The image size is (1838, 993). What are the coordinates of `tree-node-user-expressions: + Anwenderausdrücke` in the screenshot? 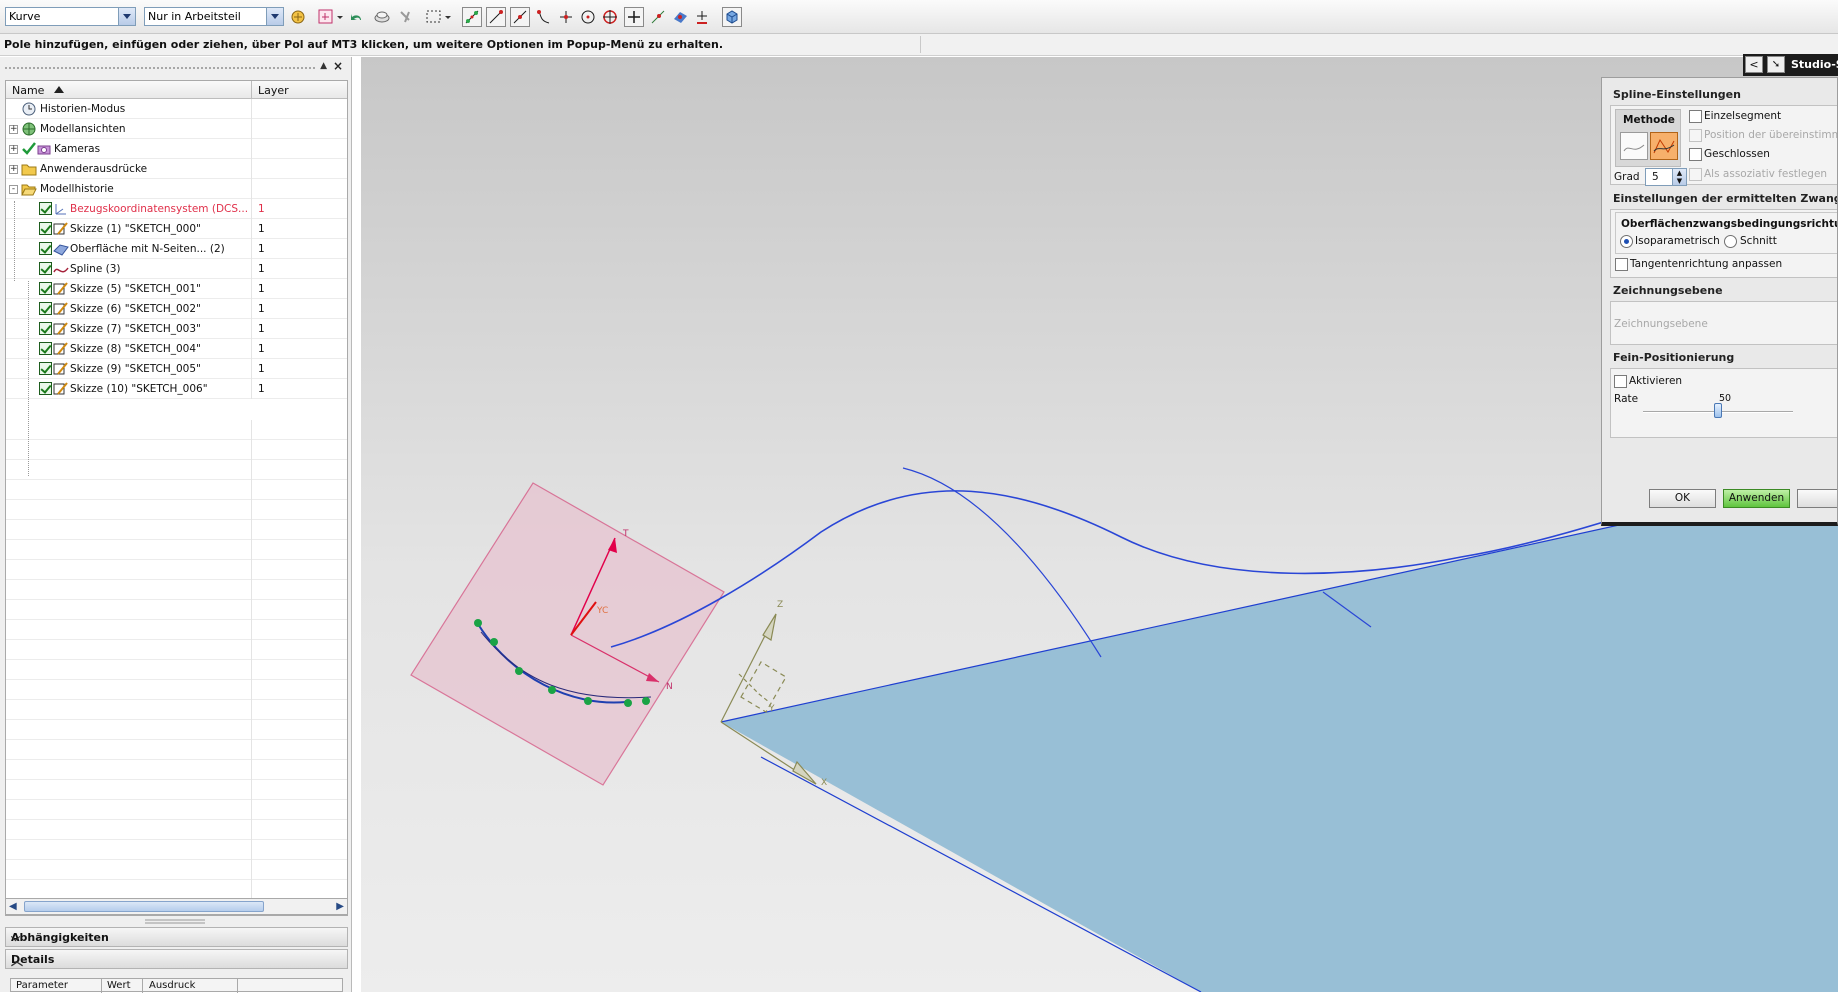 It's located at (176, 169).